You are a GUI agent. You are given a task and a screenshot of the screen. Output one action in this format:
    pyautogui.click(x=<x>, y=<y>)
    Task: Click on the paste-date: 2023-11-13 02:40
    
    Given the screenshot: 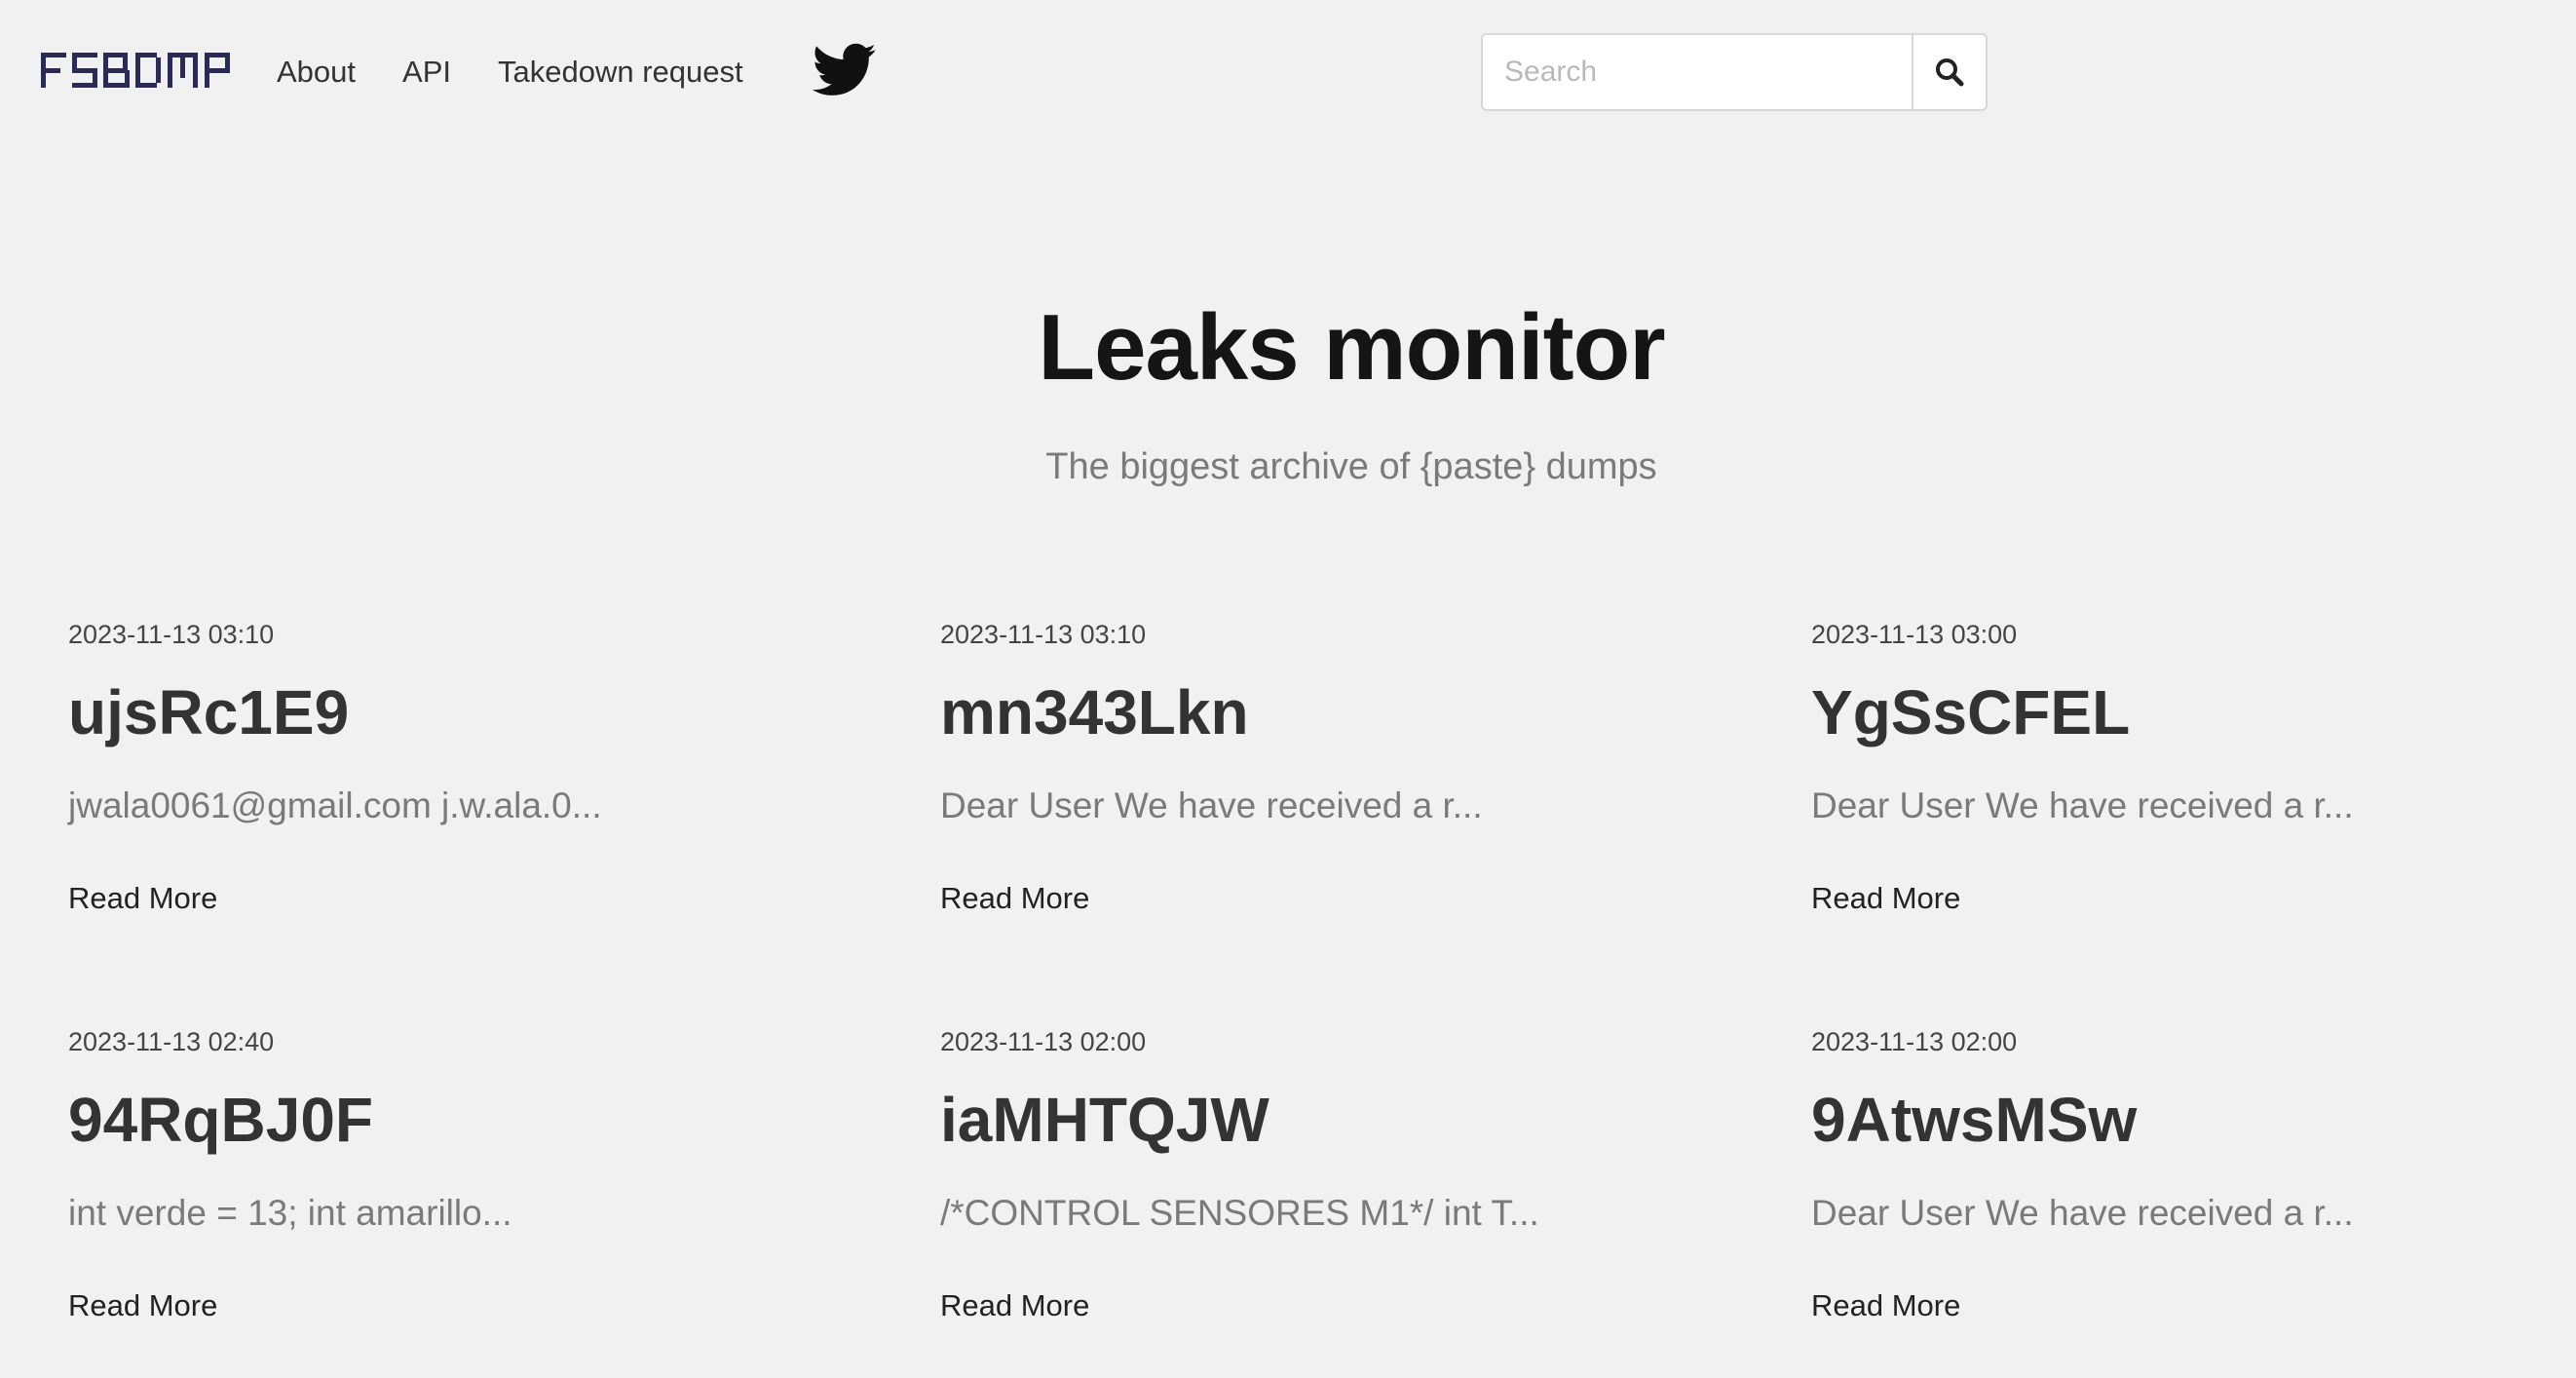 What is the action you would take?
    pyautogui.click(x=171, y=1041)
    